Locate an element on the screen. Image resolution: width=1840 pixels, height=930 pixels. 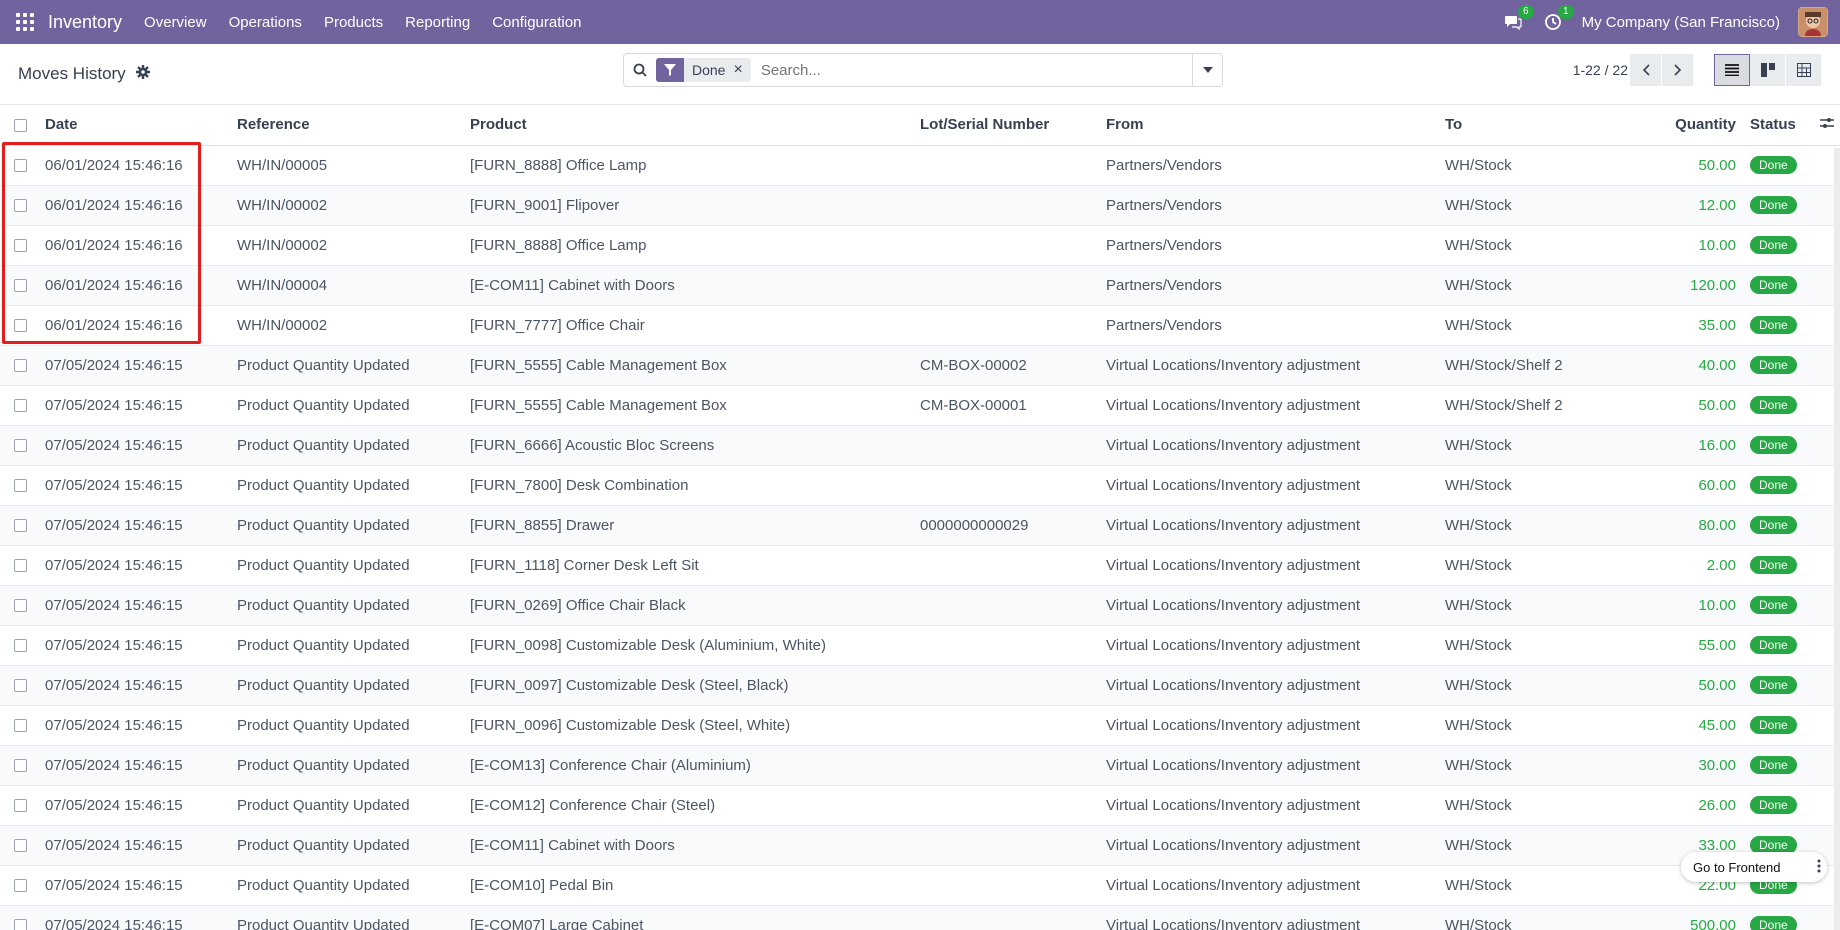
cell-lot is located at coordinates (1009, 805).